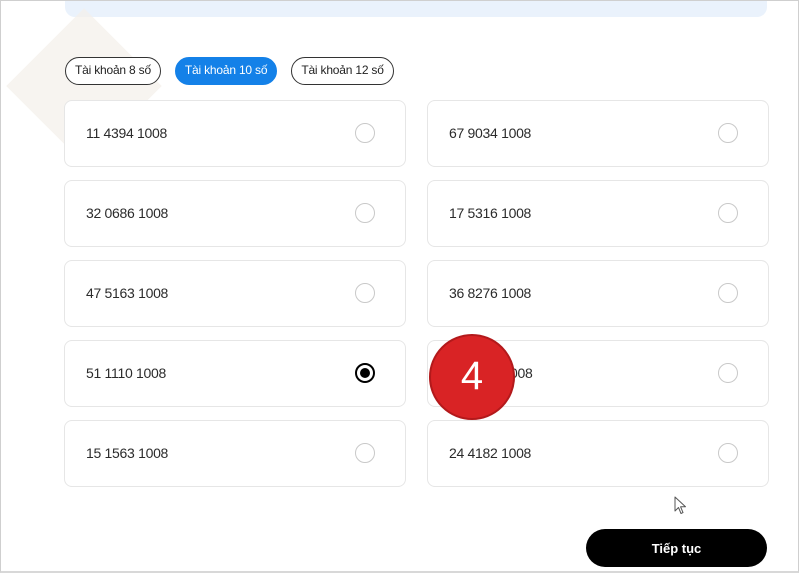 The image size is (799, 573). What do you see at coordinates (365, 373) in the screenshot?
I see `radio-button-checked` at bounding box center [365, 373].